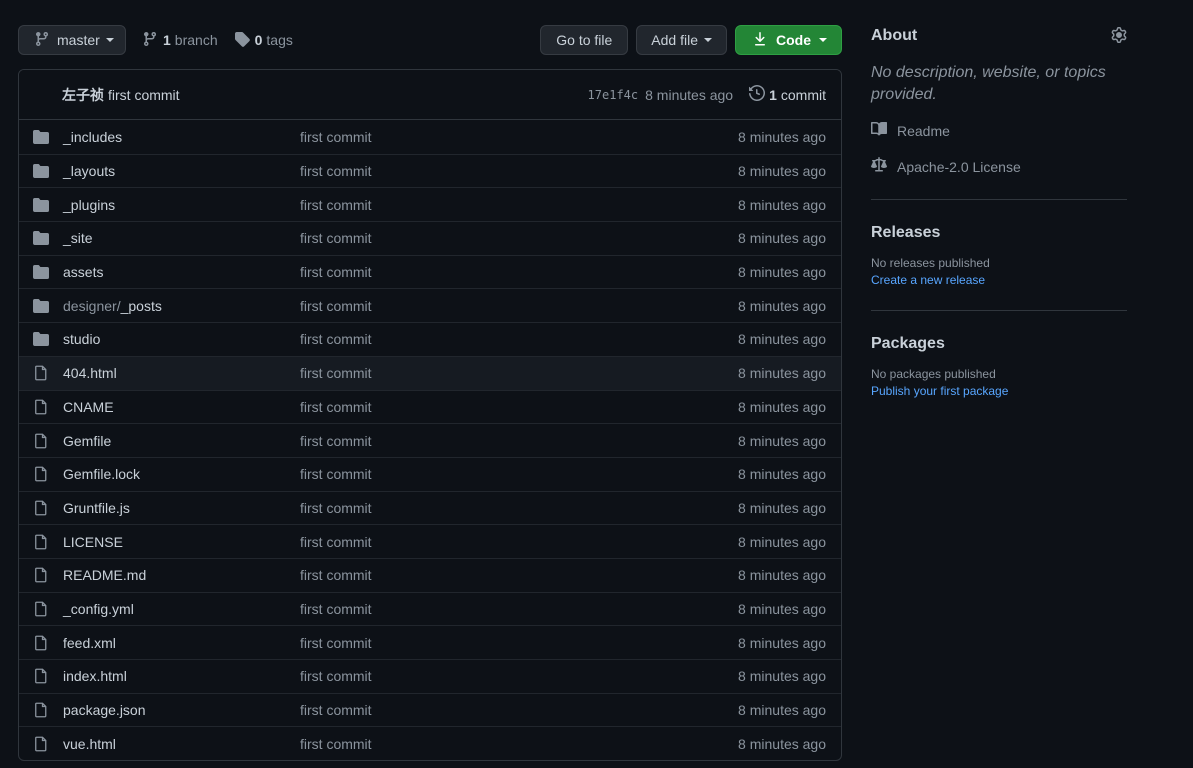  What do you see at coordinates (181, 205) in the screenshot?
I see `file-name-link: _plugins` at bounding box center [181, 205].